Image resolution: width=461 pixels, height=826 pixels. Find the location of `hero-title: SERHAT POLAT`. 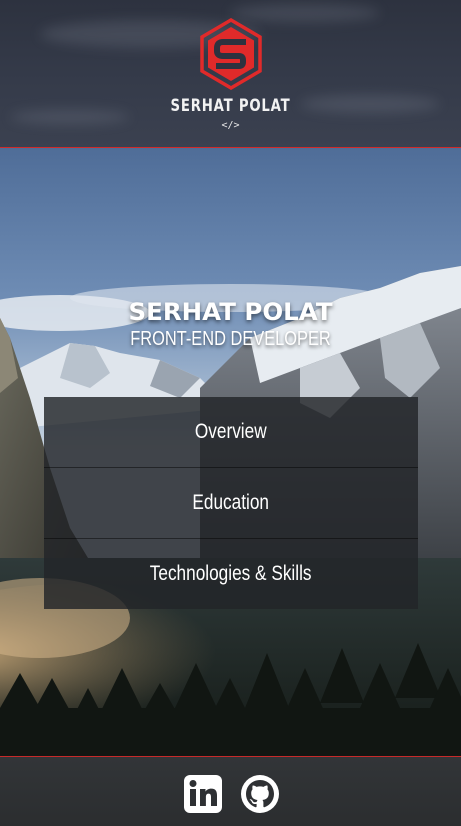

hero-title: SERHAT POLAT is located at coordinates (230, 312).